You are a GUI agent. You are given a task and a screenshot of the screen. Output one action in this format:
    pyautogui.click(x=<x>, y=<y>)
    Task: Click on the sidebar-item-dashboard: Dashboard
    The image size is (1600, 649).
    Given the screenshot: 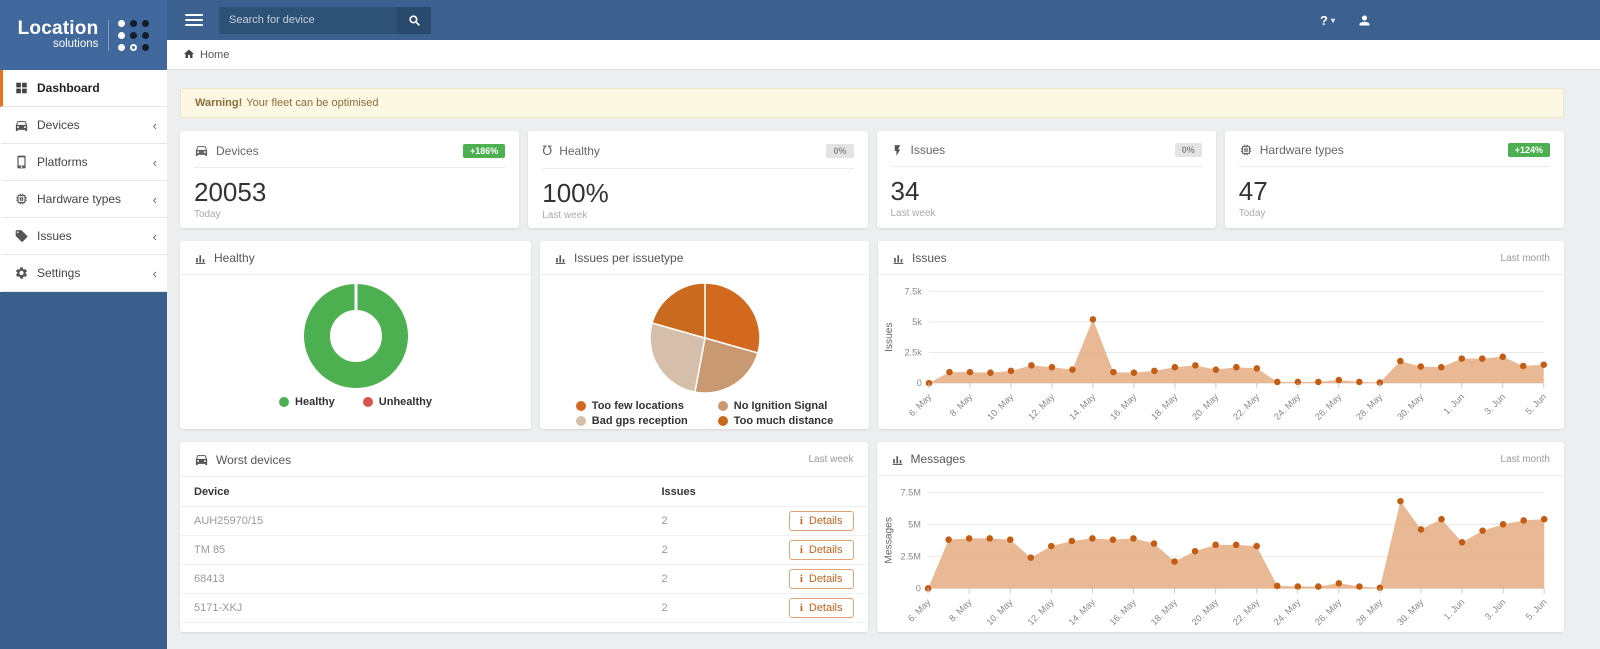 What is the action you would take?
    pyautogui.click(x=83, y=88)
    